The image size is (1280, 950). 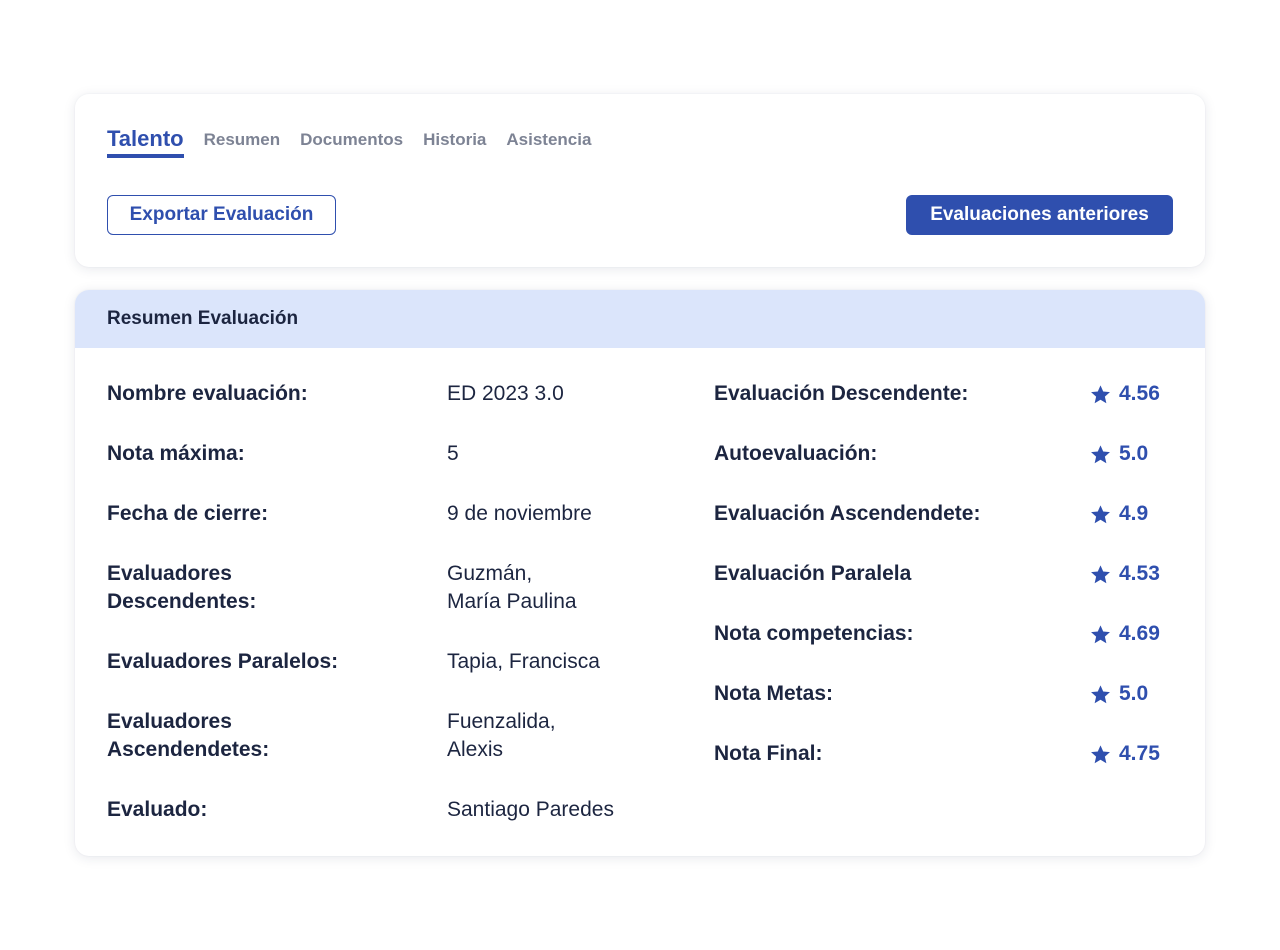 What do you see at coordinates (640, 319) in the screenshot?
I see `section-title: Resumen Evaluación` at bounding box center [640, 319].